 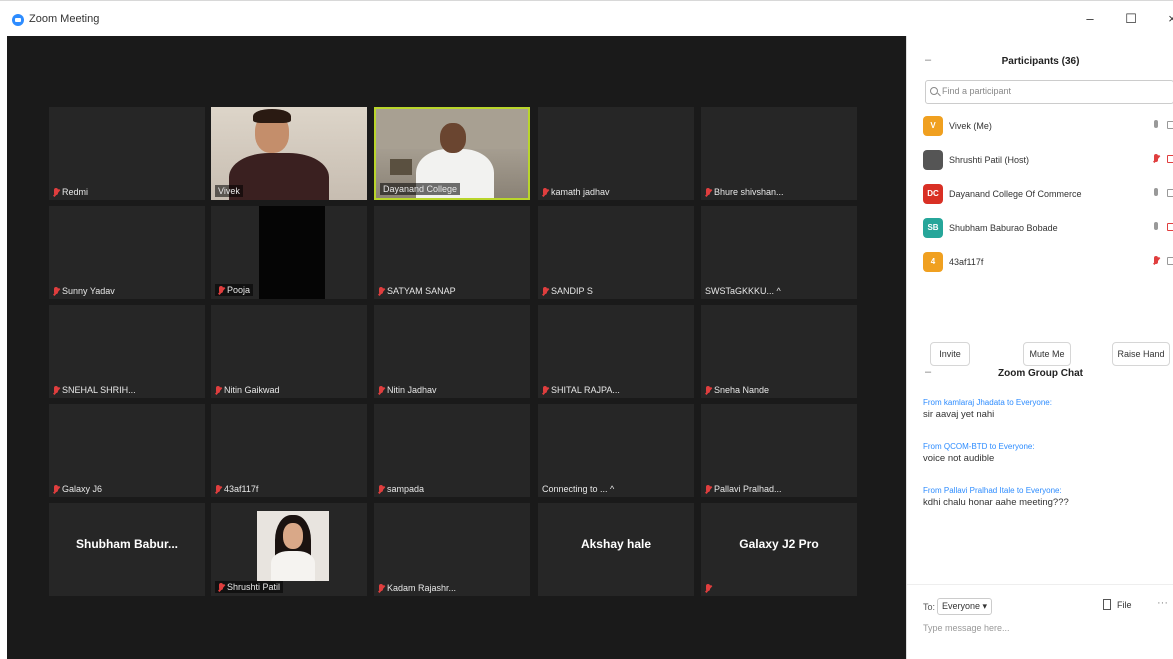 I want to click on avatar: 4, so click(x=933, y=262).